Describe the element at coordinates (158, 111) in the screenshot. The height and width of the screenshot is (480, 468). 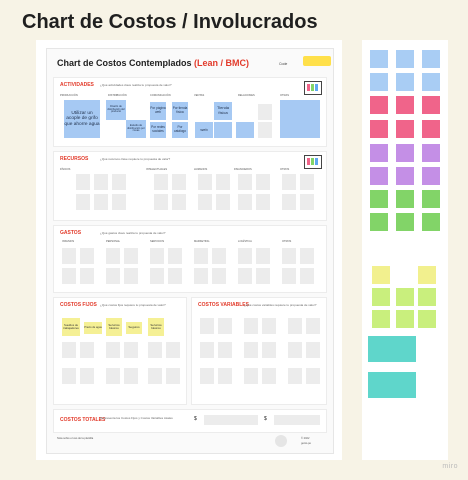
I see `sticky-note: Por página web` at that location.